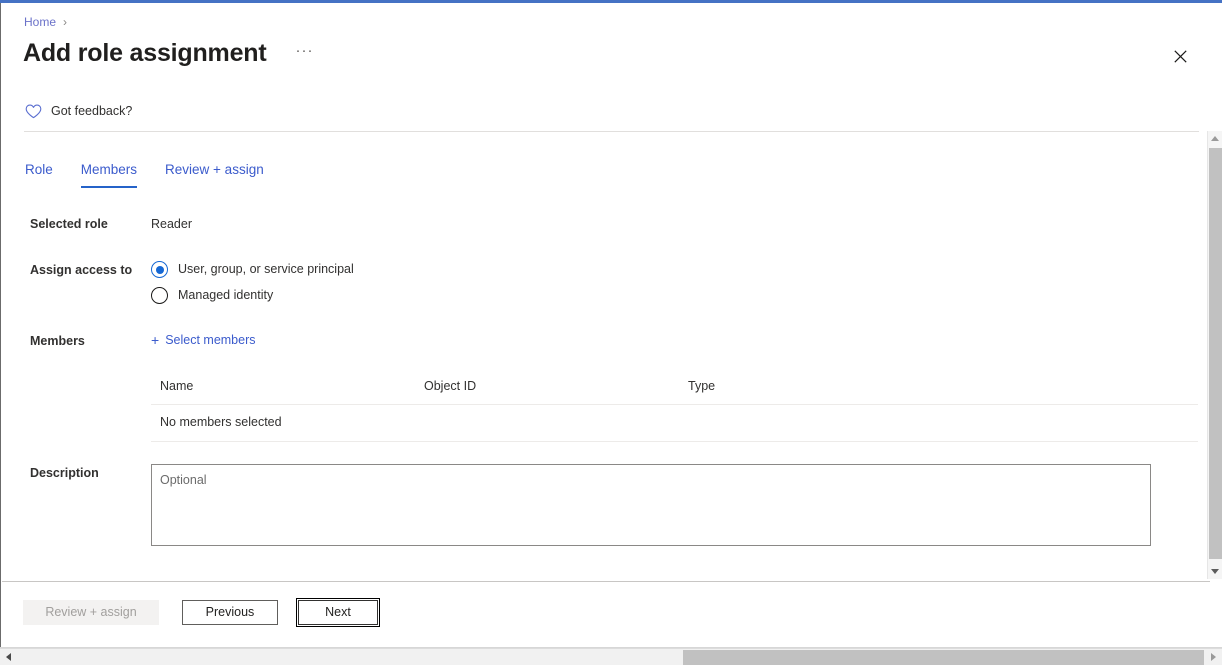 The image size is (1222, 665). I want to click on got-feedback-button: Got feedback?, so click(78, 111).